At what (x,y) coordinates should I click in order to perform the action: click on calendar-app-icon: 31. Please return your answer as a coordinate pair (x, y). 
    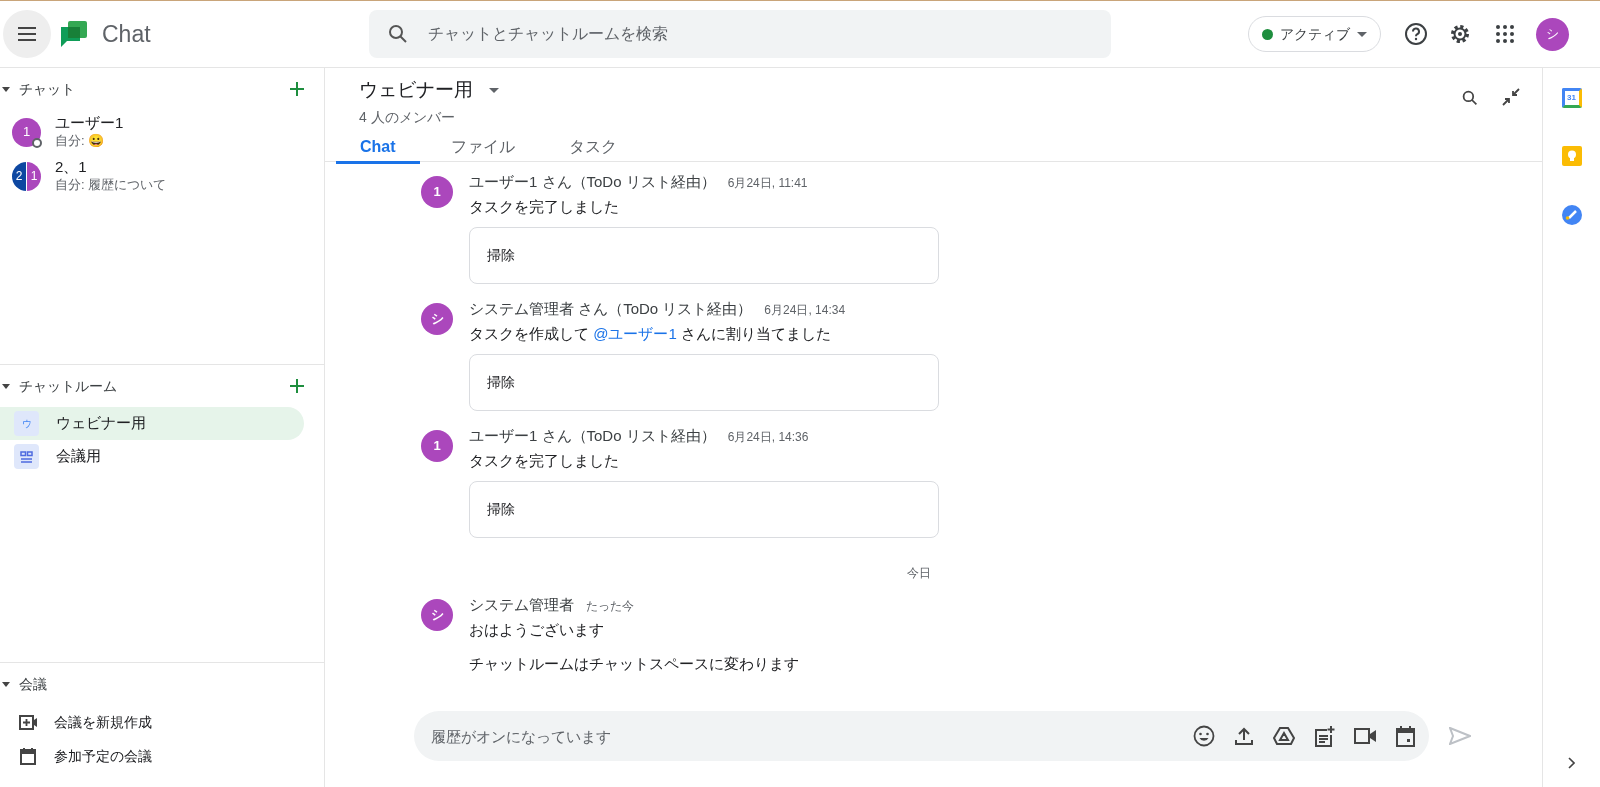
    Looking at the image, I should click on (1571, 98).